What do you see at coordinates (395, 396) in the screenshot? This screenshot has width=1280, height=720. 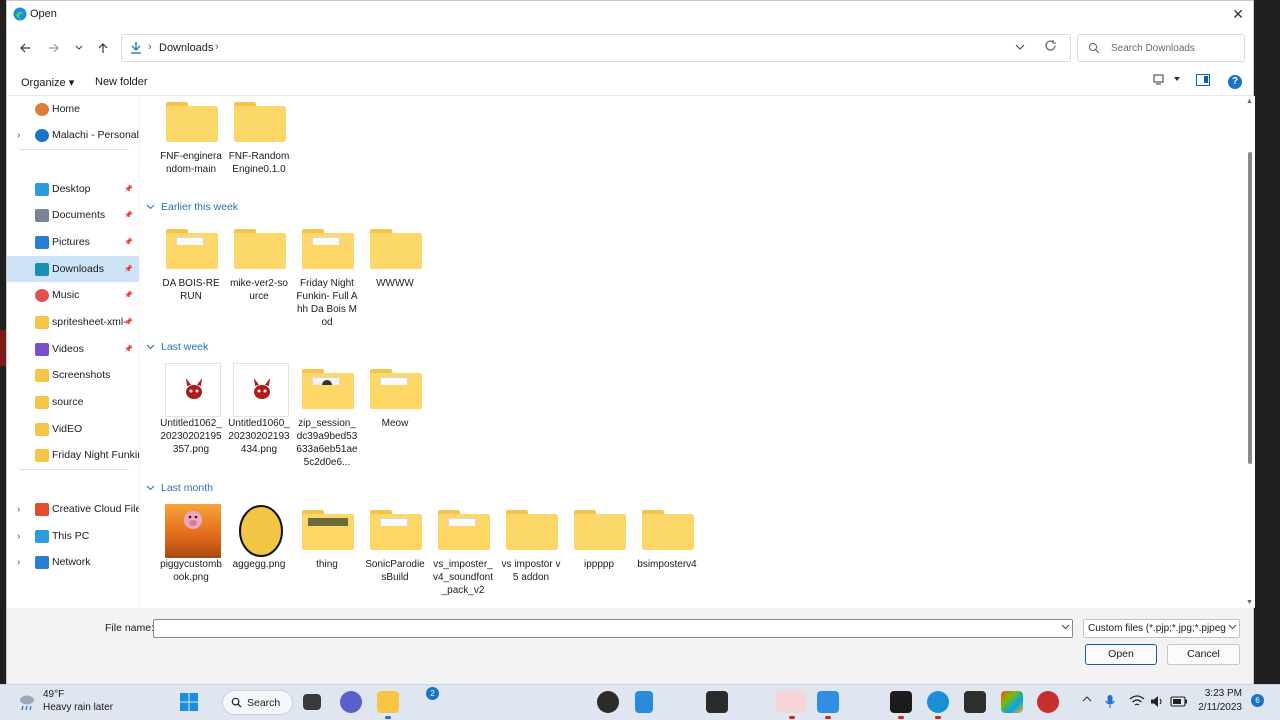 I see `folder-item: Meow` at bounding box center [395, 396].